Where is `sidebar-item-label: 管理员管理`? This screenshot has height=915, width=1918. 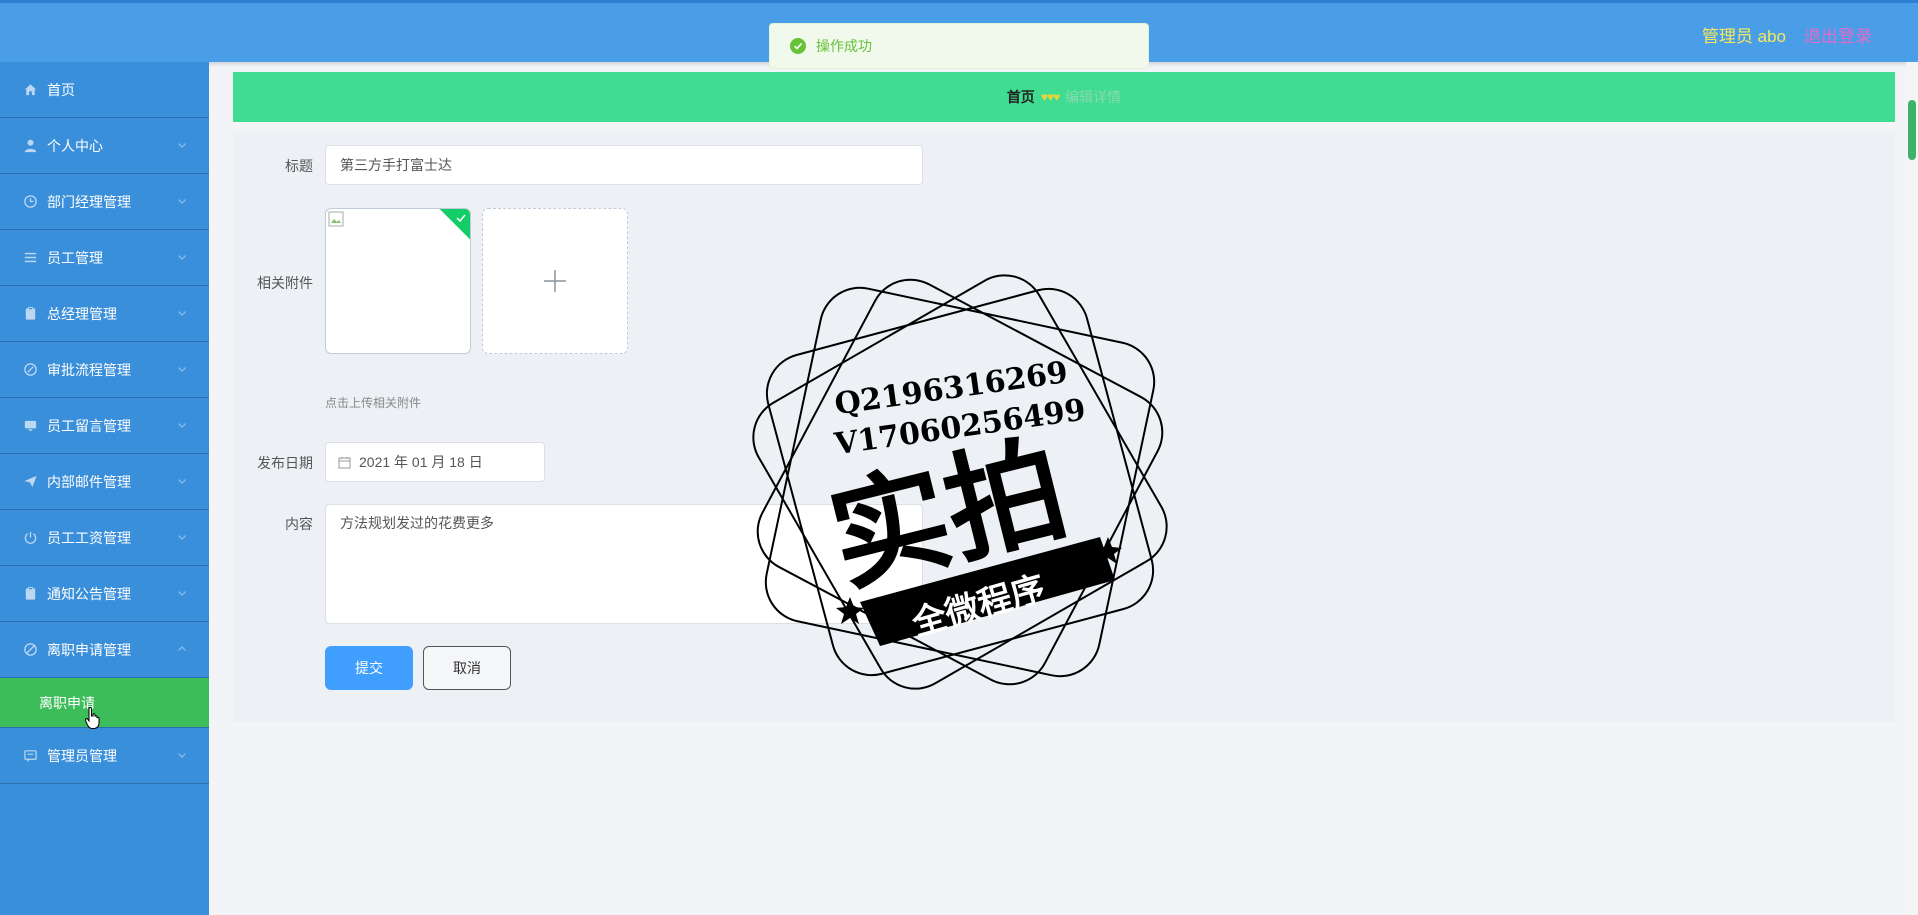 sidebar-item-label: 管理员管理 is located at coordinates (82, 755).